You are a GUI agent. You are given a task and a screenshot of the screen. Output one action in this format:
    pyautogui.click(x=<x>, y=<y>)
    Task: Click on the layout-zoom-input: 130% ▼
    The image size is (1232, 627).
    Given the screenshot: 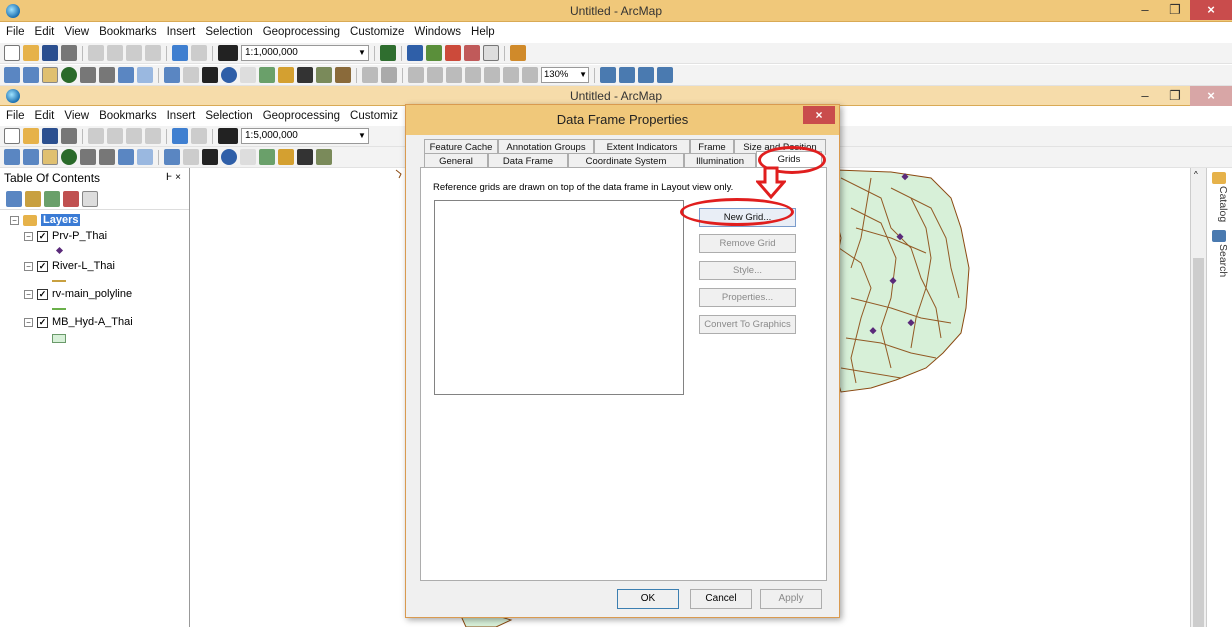 What is the action you would take?
    pyautogui.click(x=565, y=75)
    